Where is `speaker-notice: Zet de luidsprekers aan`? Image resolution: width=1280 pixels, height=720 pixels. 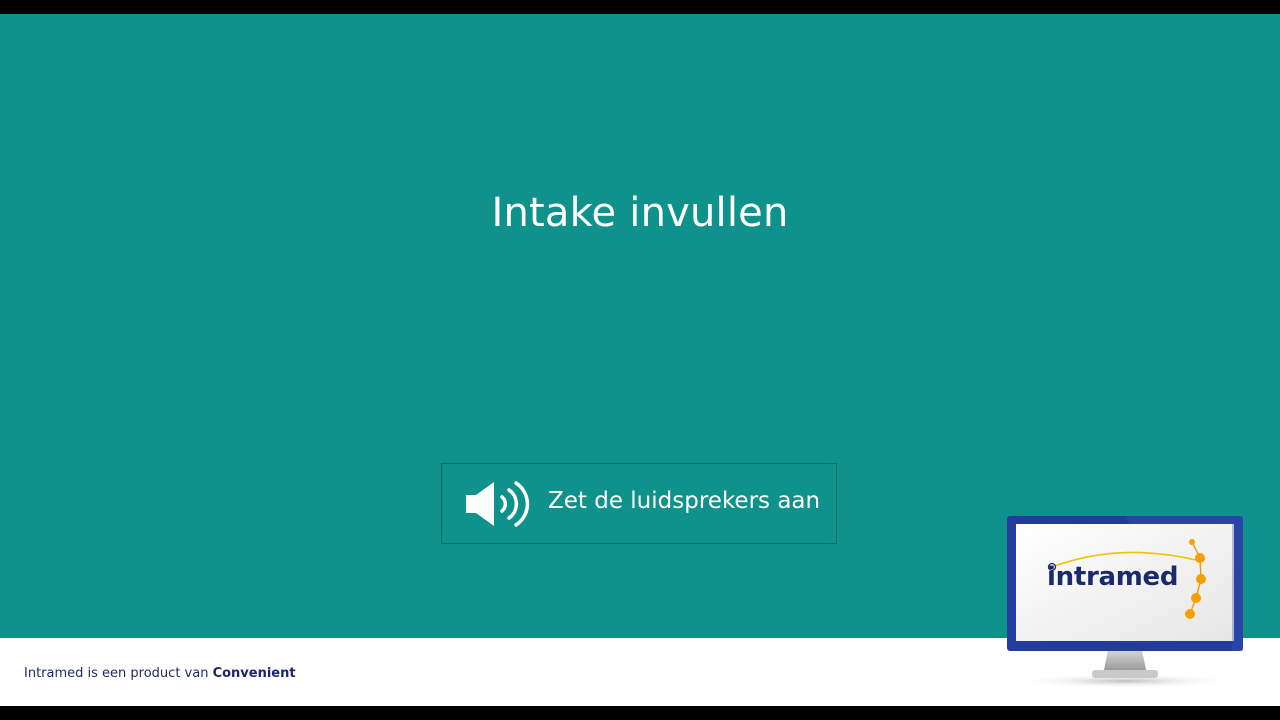 speaker-notice: Zet de luidsprekers aan is located at coordinates (639, 503).